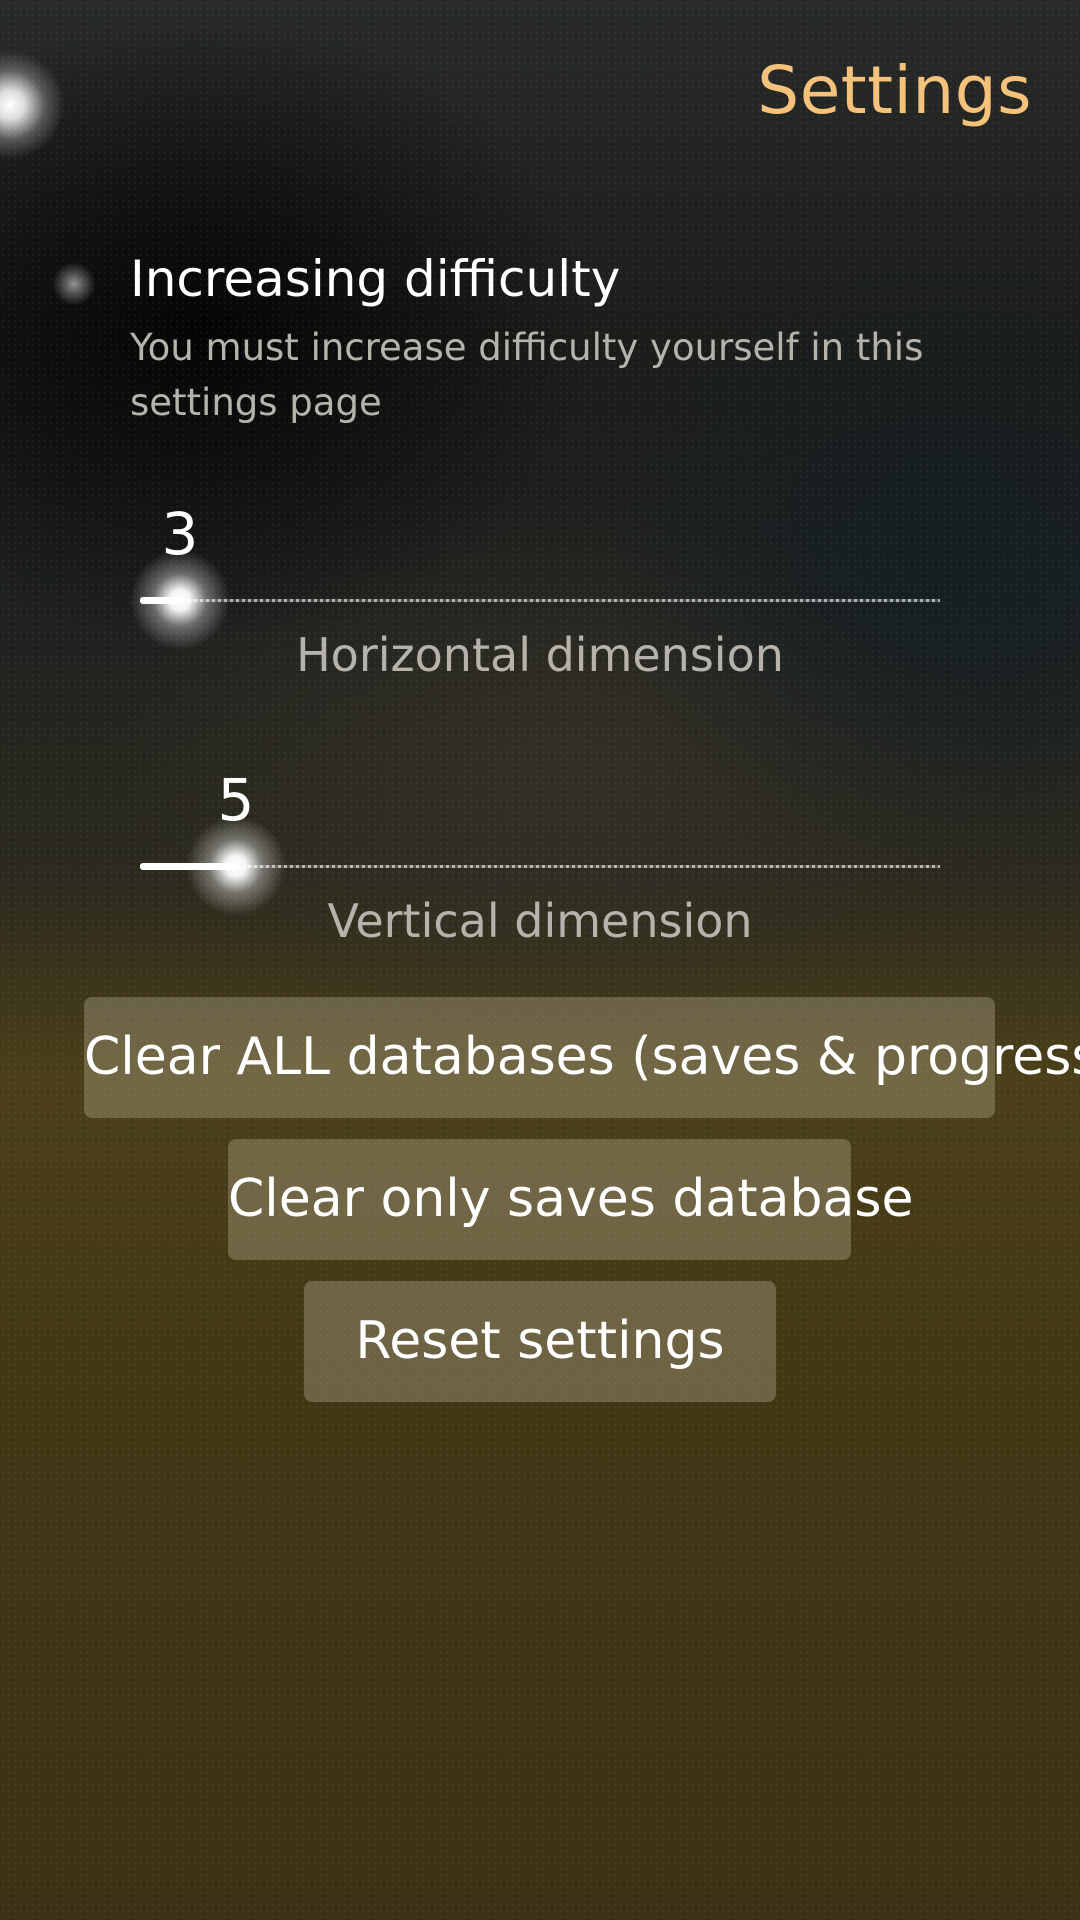 Image resolution: width=1080 pixels, height=1920 pixels. What do you see at coordinates (540, 921) in the screenshot?
I see `slider-label: Vertical dimension` at bounding box center [540, 921].